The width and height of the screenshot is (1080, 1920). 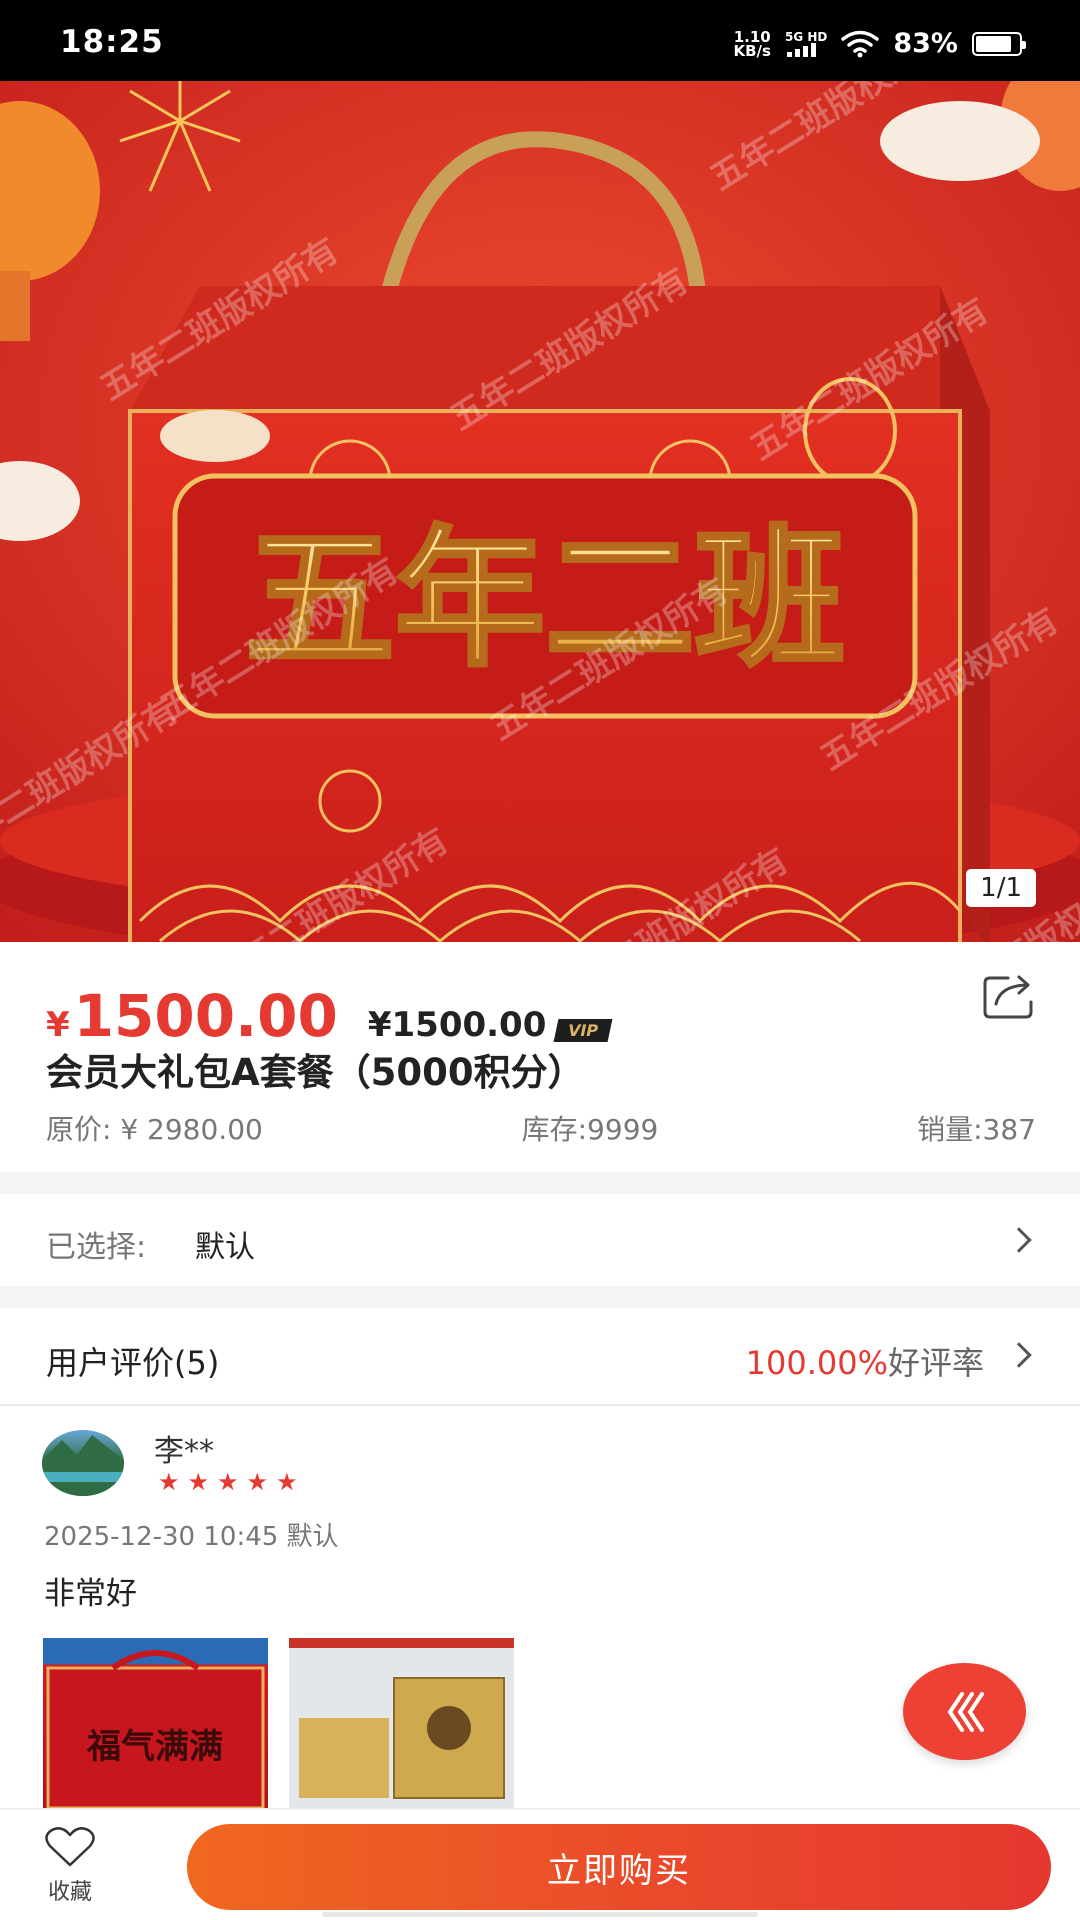 I want to click on stock: 库存:9999, so click(x=590, y=1129).